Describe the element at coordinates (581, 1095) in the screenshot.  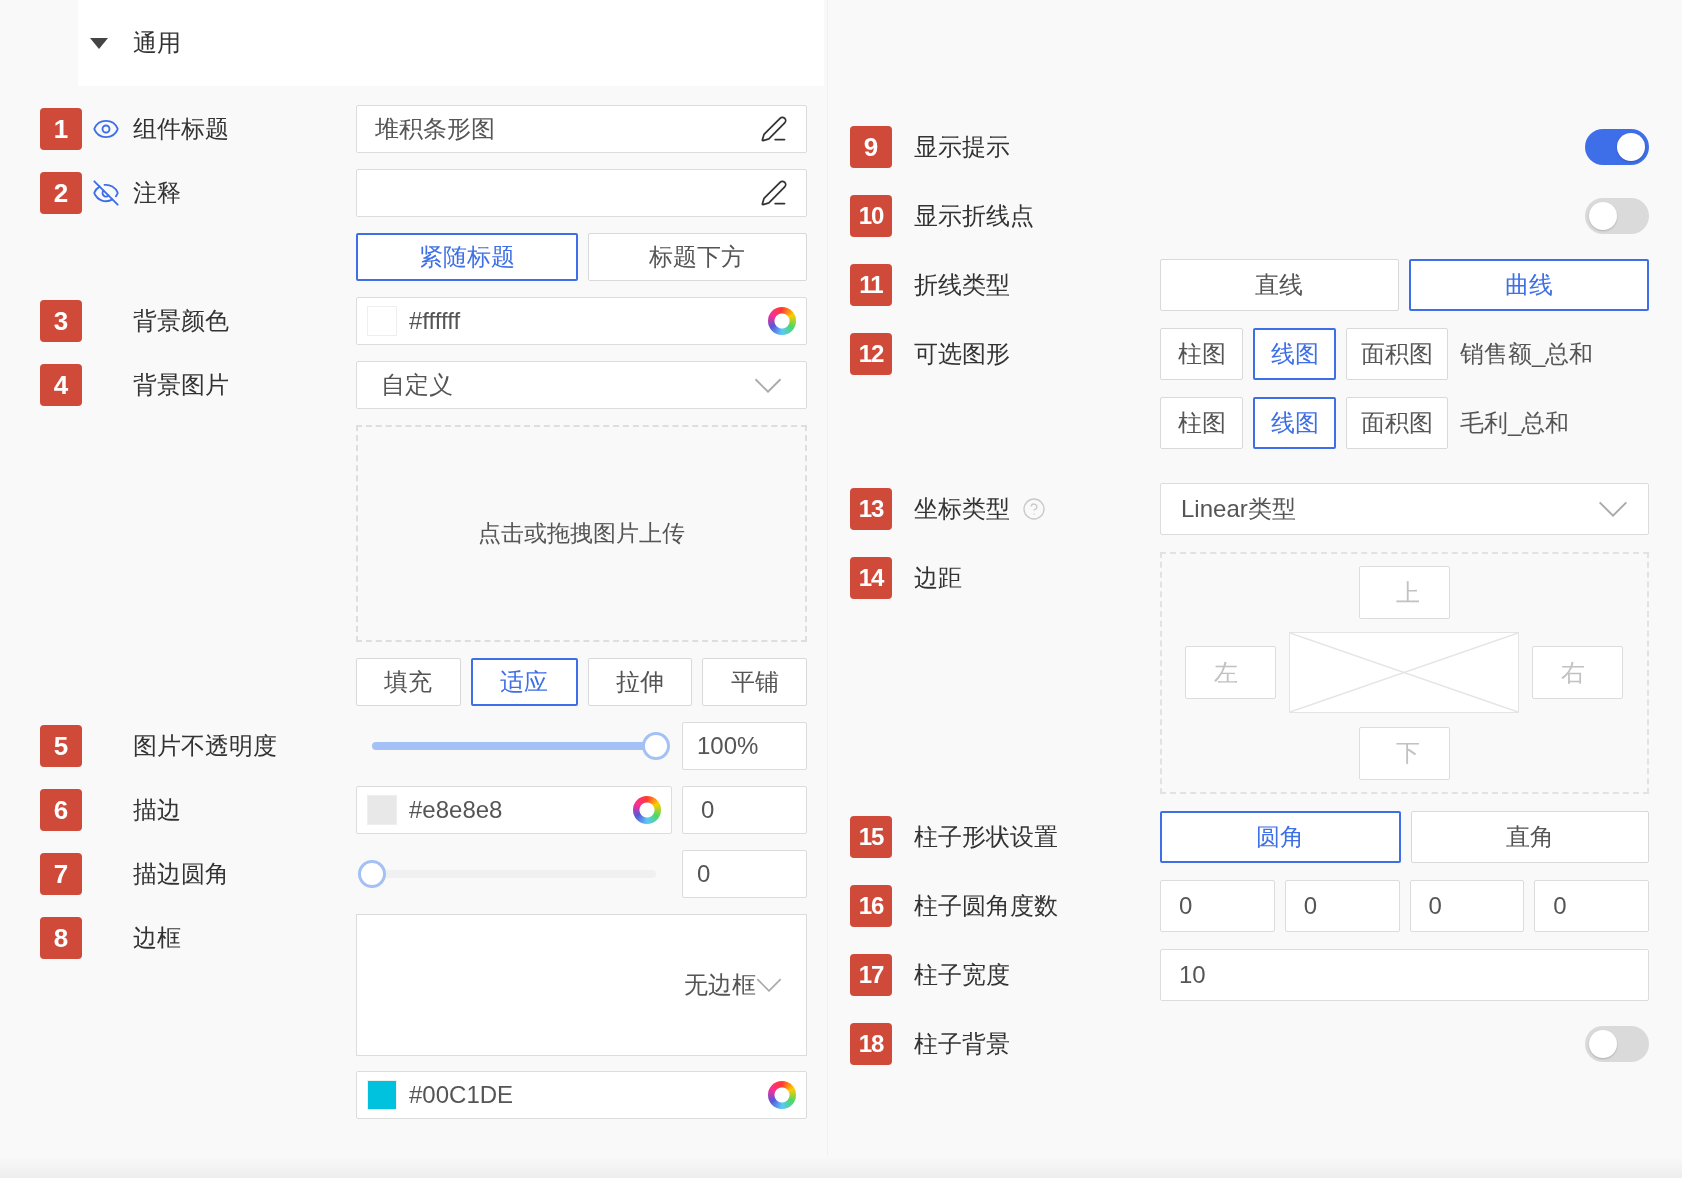
I see `color-field: #00C1DE` at that location.